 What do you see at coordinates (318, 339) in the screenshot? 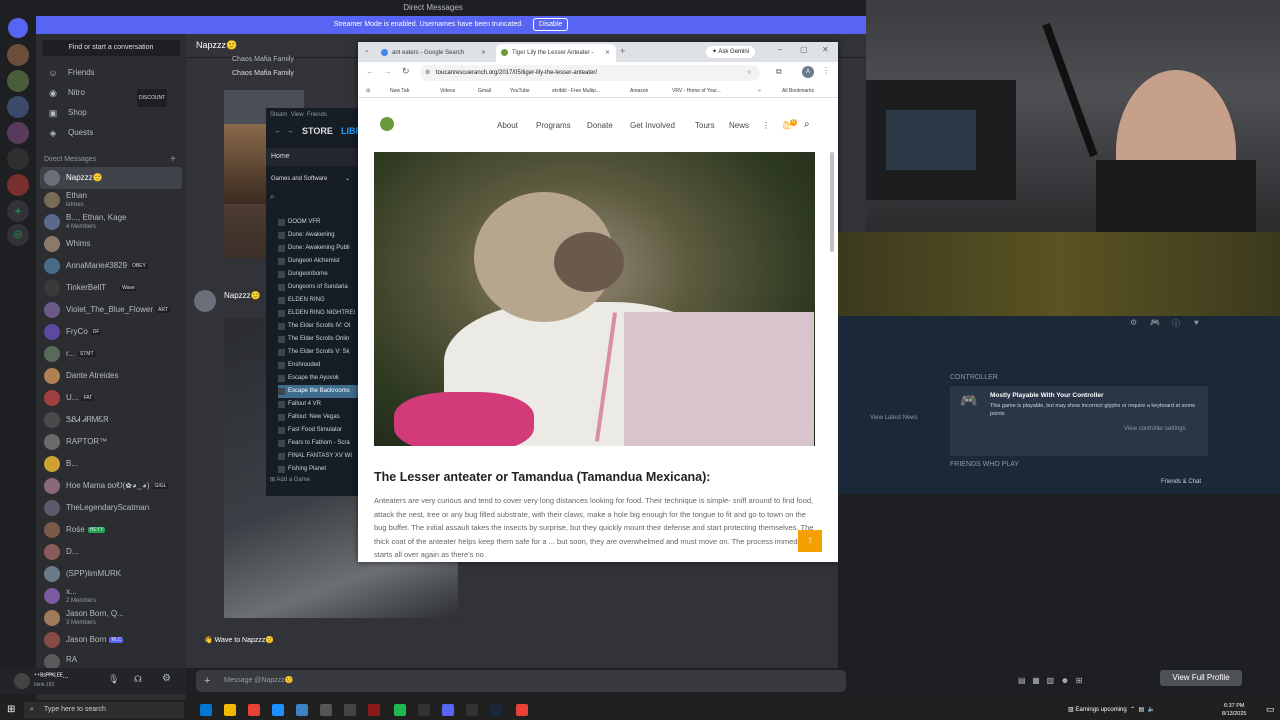
I see `steam-game-item: The Elder Scrolls Onlin` at bounding box center [318, 339].